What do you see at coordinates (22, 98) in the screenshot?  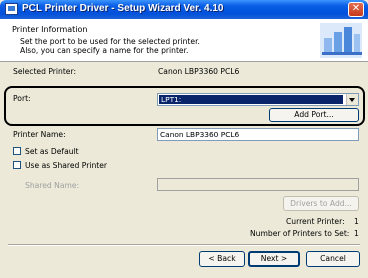 I see `port-label: Port:` at bounding box center [22, 98].